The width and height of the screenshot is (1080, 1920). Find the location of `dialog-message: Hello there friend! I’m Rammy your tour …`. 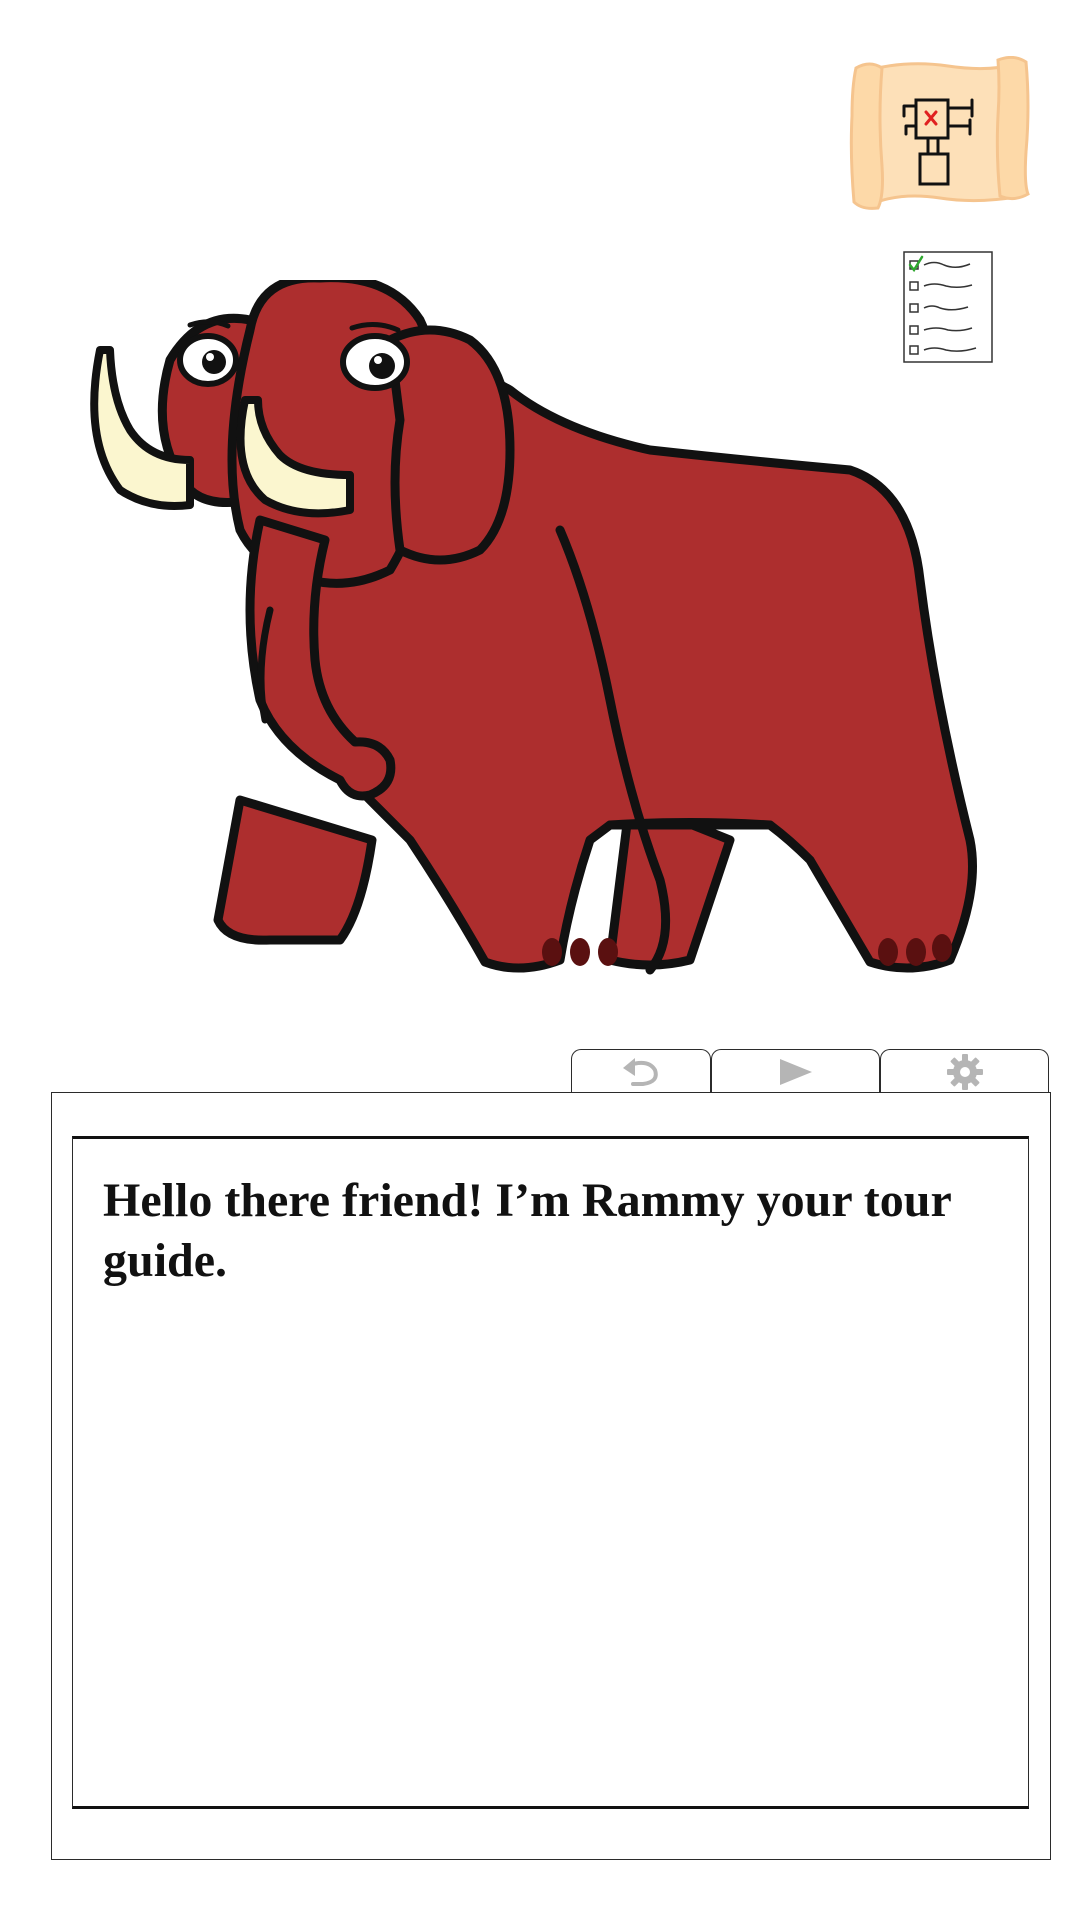

dialog-message: Hello there friend! I’m Rammy your tour … is located at coordinates (527, 1230).